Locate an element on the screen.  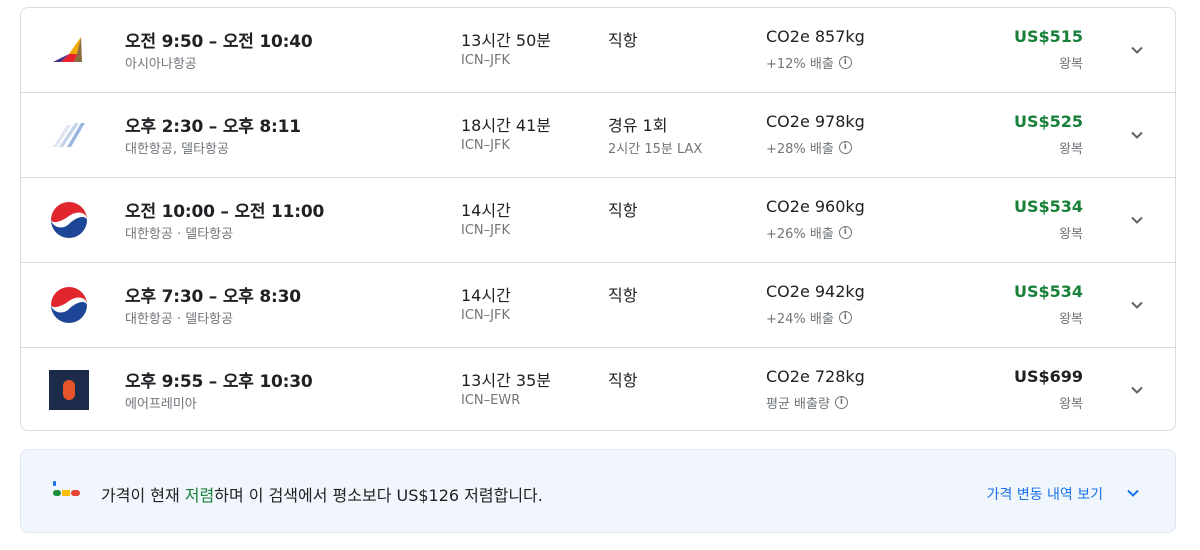
flight-price: US$699 is located at coordinates (1048, 376).